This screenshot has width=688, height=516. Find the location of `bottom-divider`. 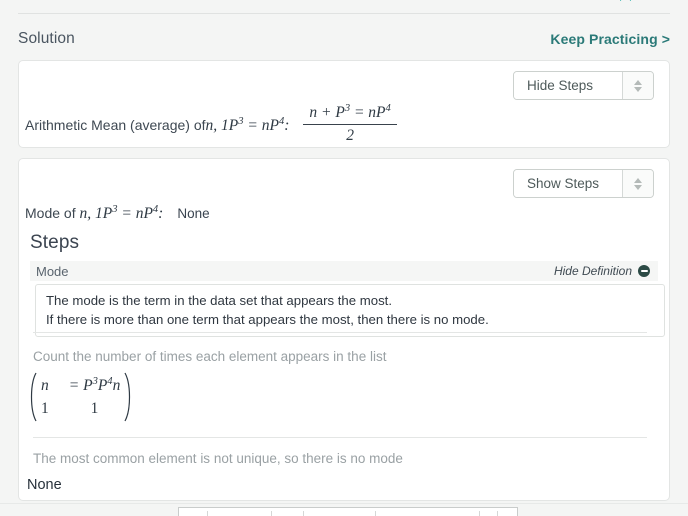

bottom-divider is located at coordinates (344, 503).